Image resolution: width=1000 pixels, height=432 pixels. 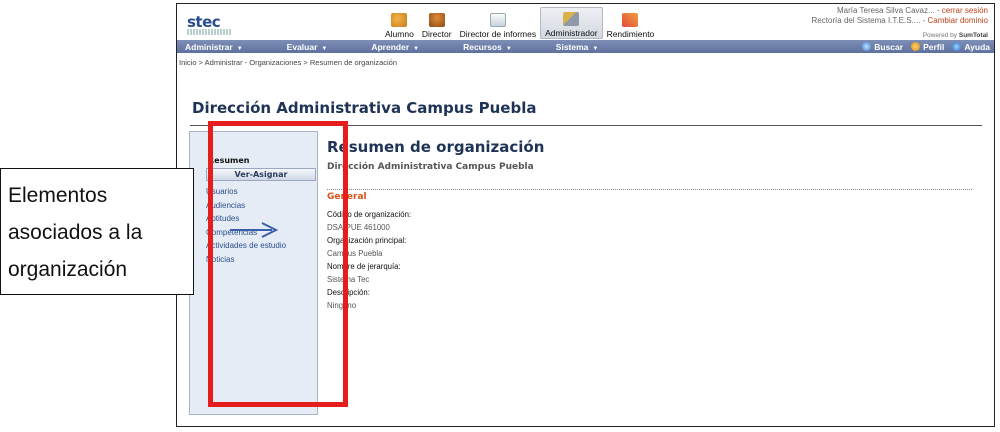 What do you see at coordinates (965, 10) in the screenshot?
I see `logout-link: cerrar sesión` at bounding box center [965, 10].